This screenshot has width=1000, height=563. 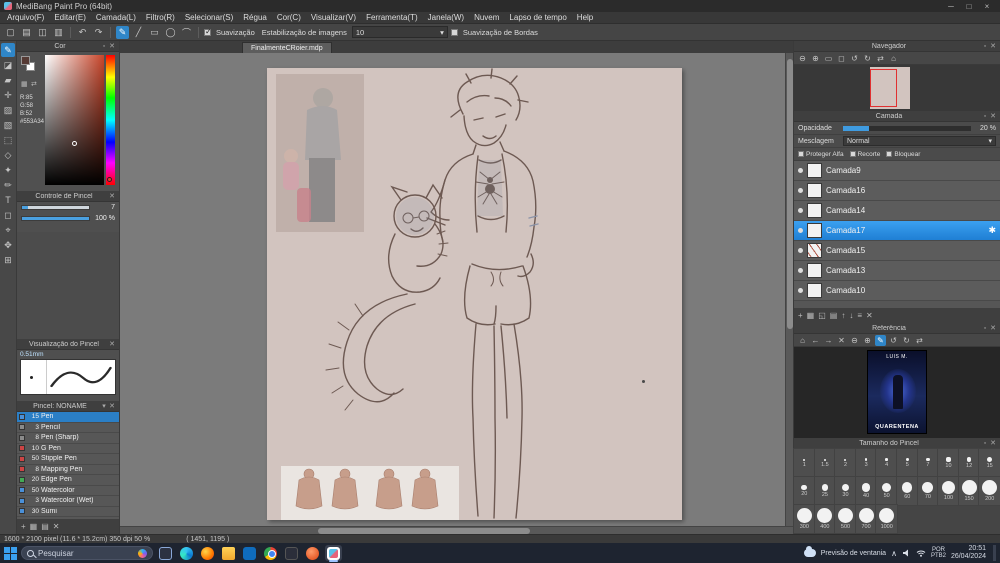 I want to click on open-reference-icon: ⌂, so click(x=802, y=340).